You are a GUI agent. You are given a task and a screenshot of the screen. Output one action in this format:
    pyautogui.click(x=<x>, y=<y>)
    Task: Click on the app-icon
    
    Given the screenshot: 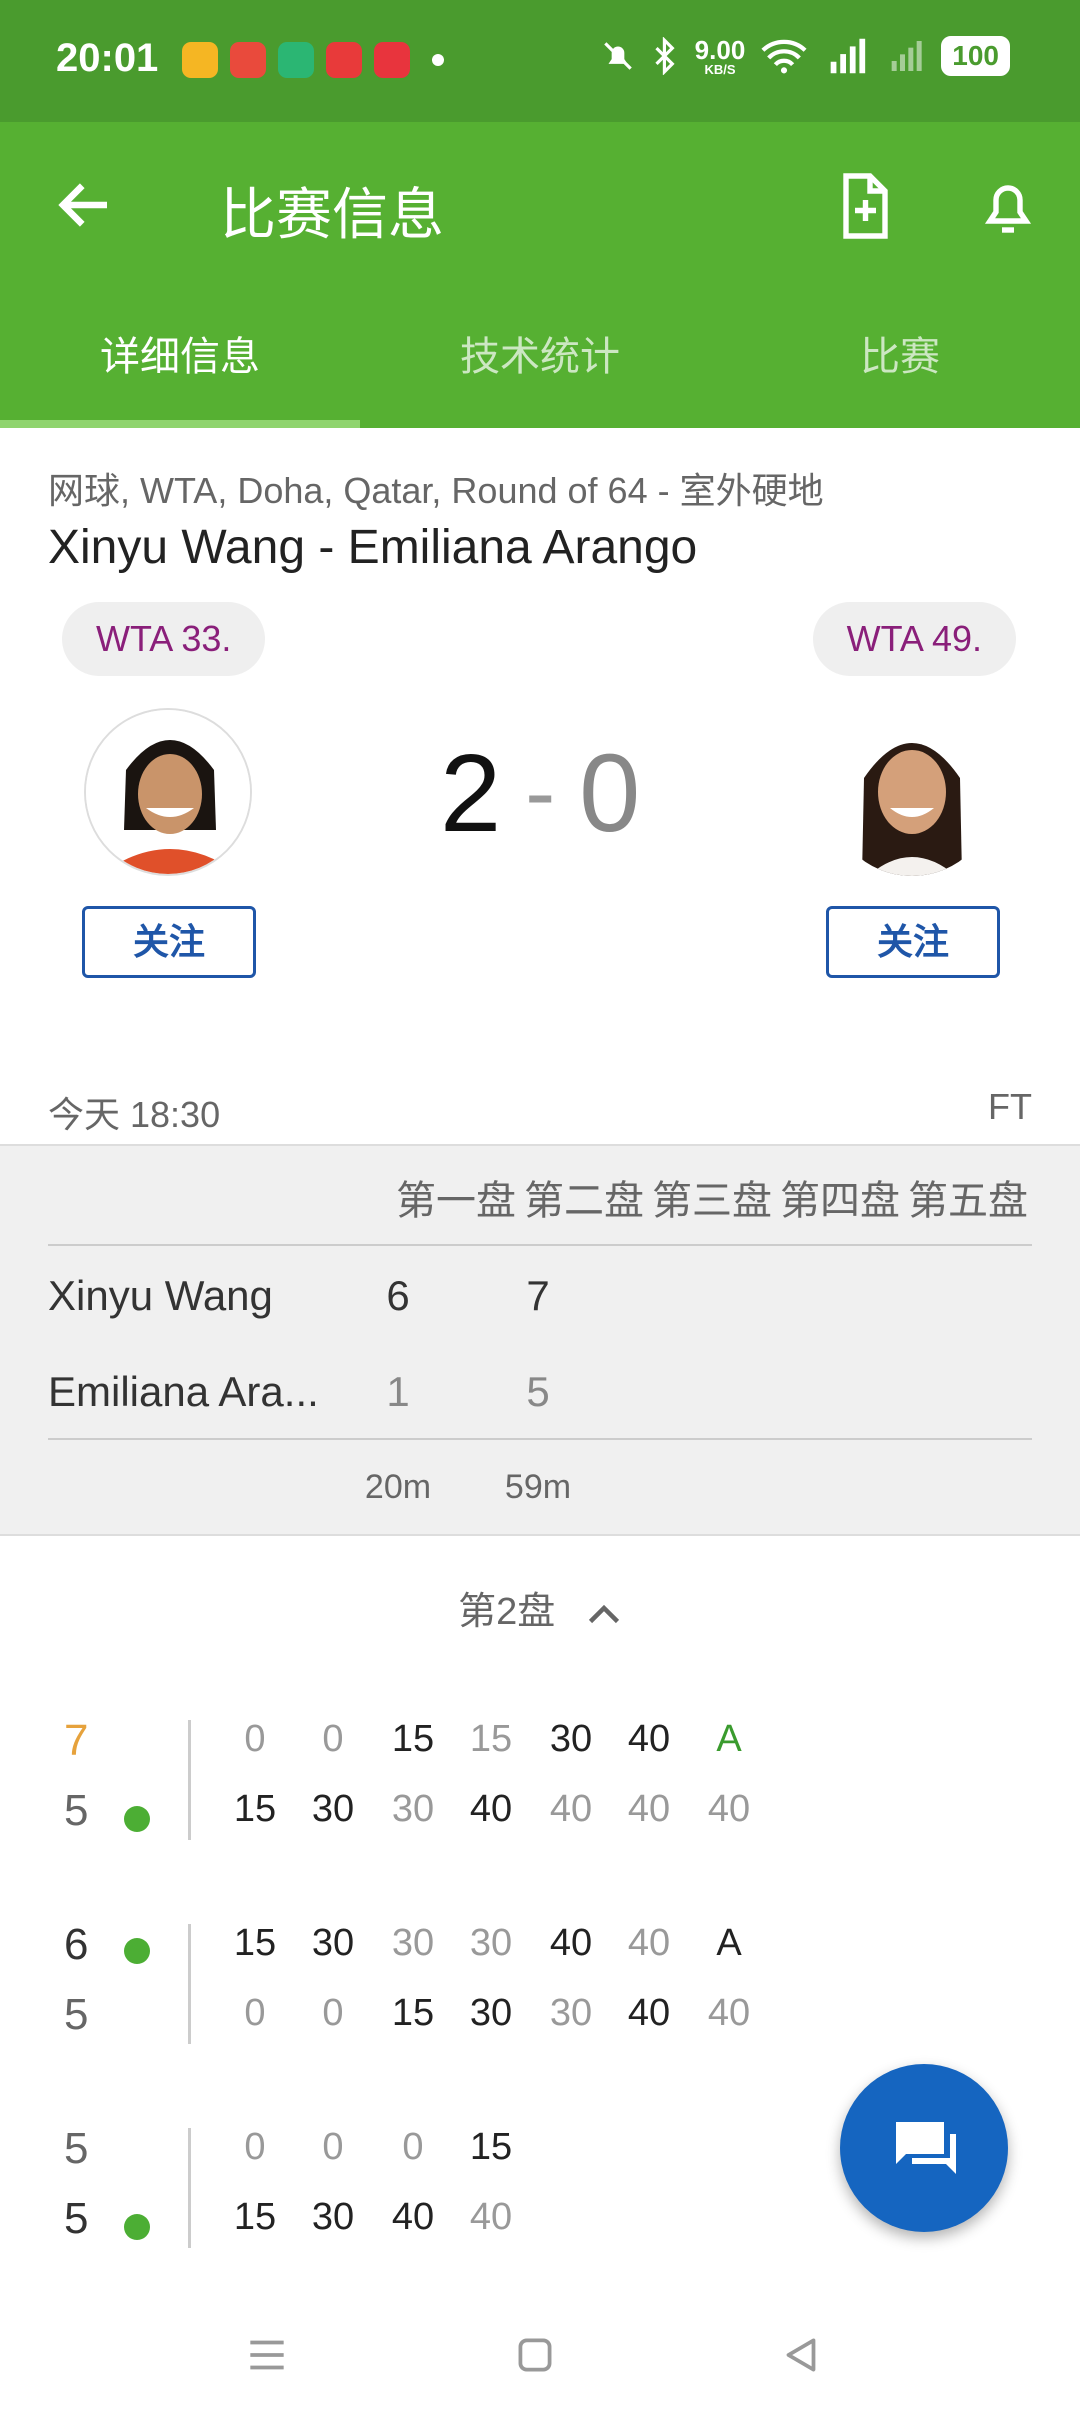 What is the action you would take?
    pyautogui.click(x=296, y=60)
    